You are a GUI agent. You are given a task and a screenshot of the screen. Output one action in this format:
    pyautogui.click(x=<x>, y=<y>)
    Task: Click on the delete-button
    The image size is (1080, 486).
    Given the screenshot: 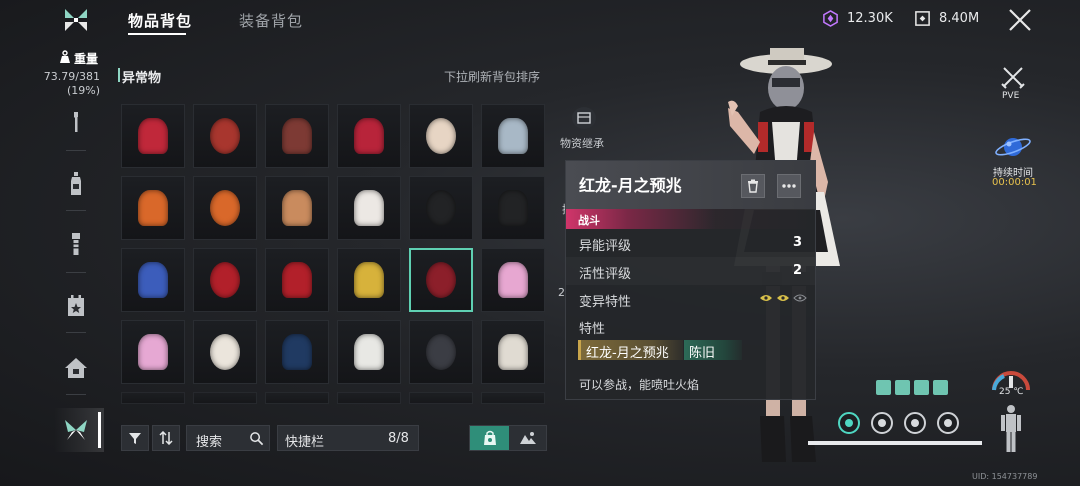 What is the action you would take?
    pyautogui.click(x=753, y=186)
    